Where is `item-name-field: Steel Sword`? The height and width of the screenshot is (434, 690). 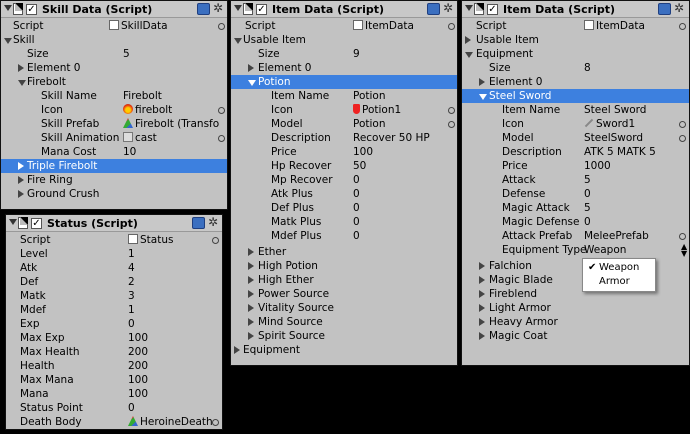 item-name-field: Steel Sword is located at coordinates (615, 110).